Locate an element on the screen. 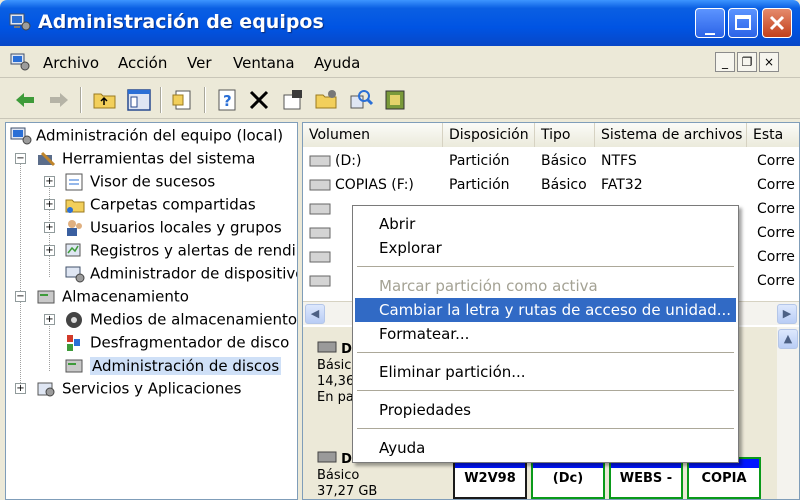 This screenshot has width=800, height=500. tree-item-label: Medios de almacenamiento e is located at coordinates (194, 319).